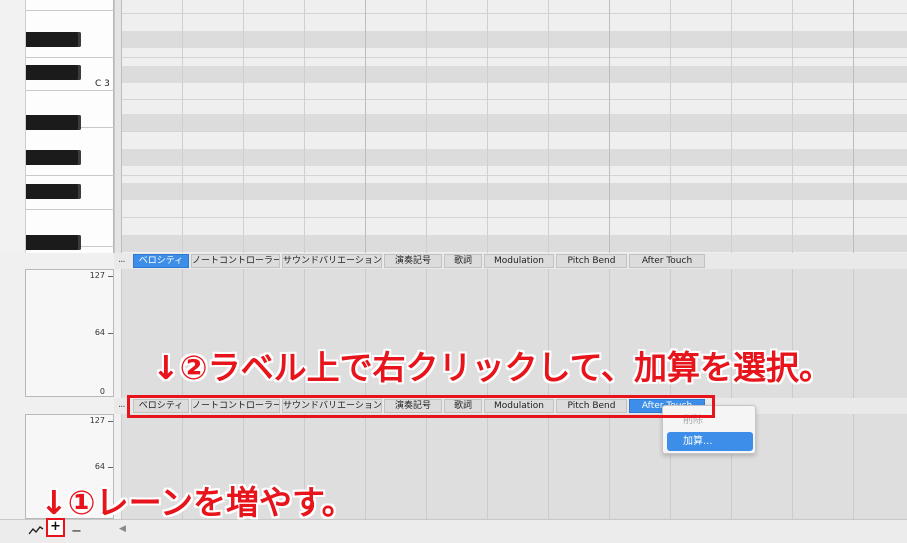  I want to click on tab-pitch-bend: Pitch Bend, so click(591, 261).